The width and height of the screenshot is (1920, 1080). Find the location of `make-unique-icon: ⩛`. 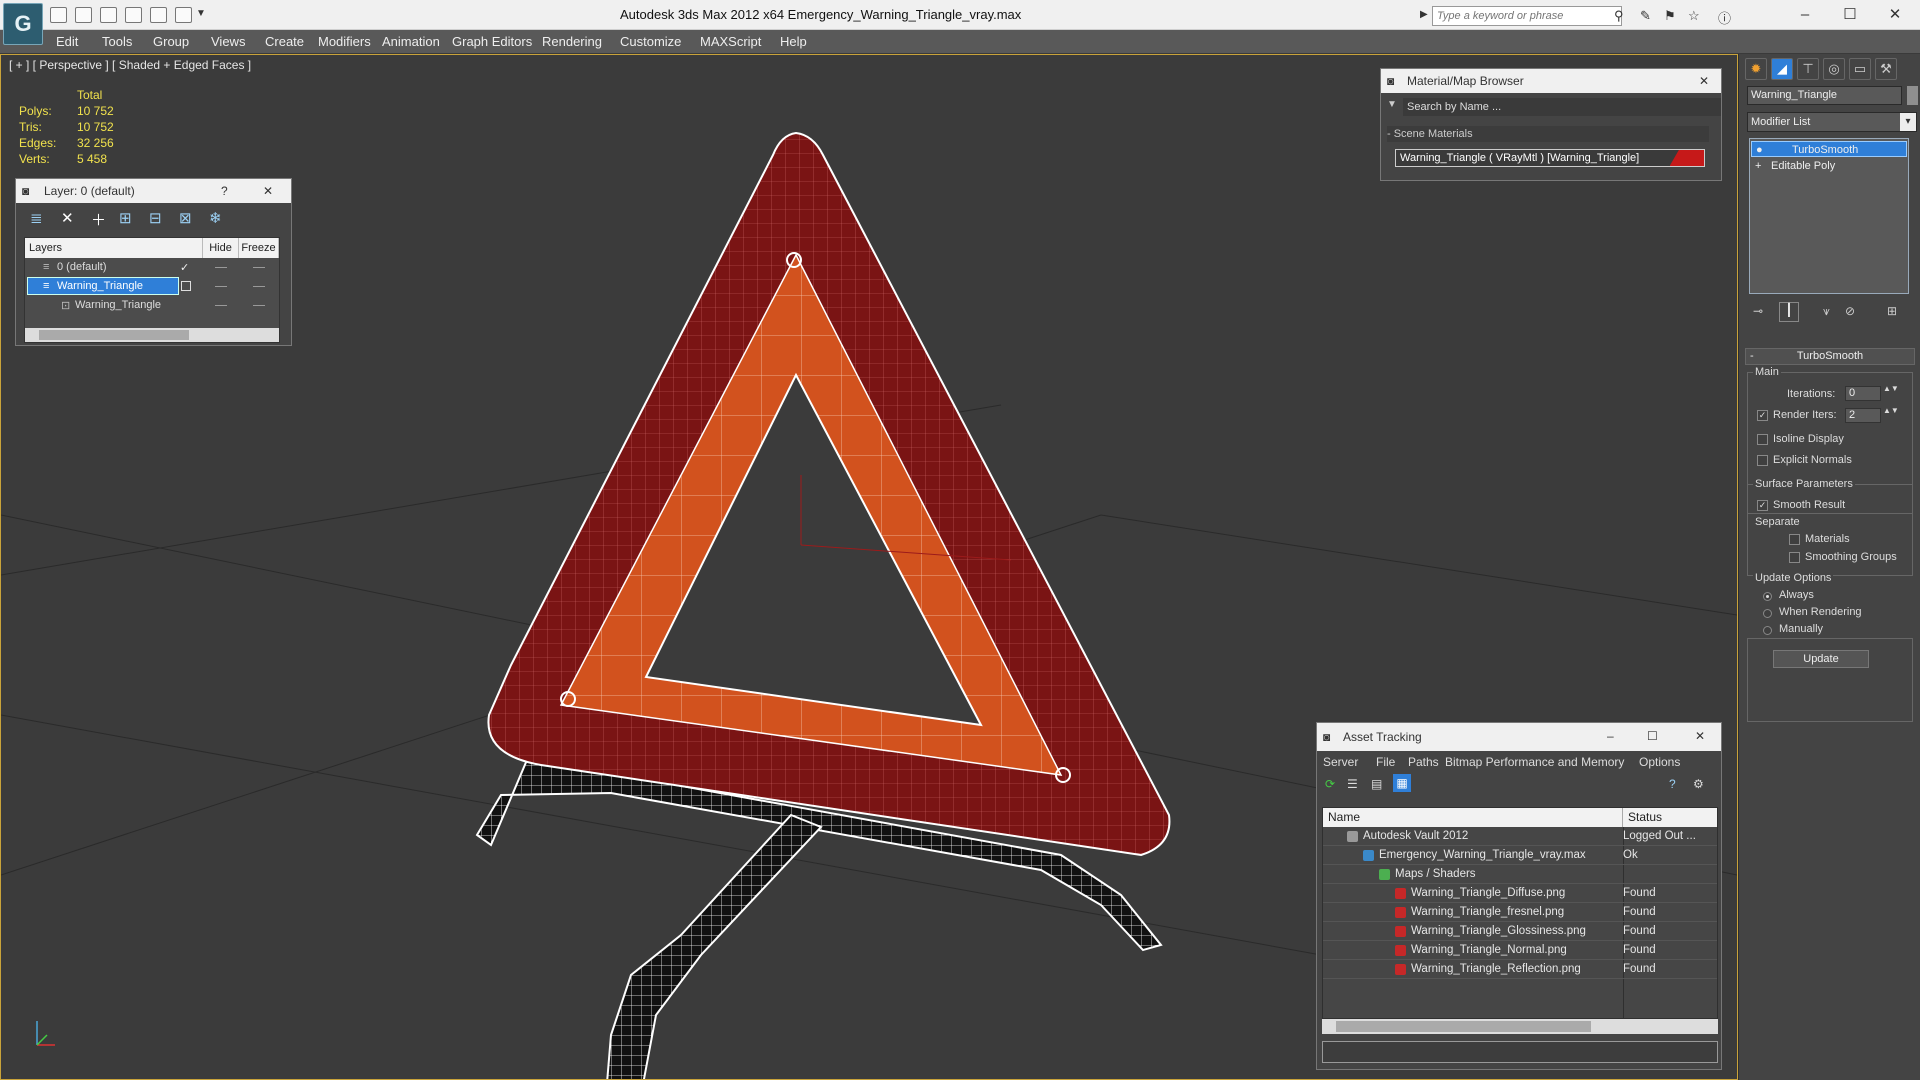

make-unique-icon: ⩛ is located at coordinates (1826, 311).